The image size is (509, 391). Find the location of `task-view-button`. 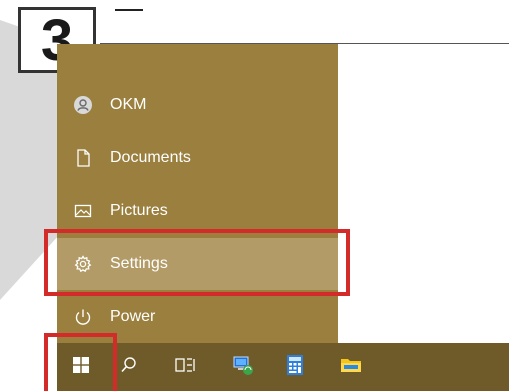

task-view-button is located at coordinates (185, 367).